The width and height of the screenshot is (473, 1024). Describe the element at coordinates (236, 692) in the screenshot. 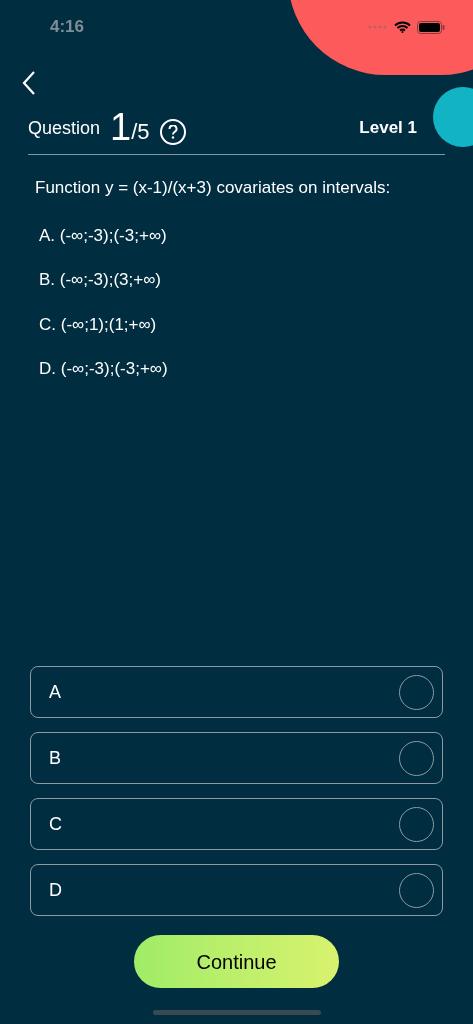

I see `answer-option: A` at that location.